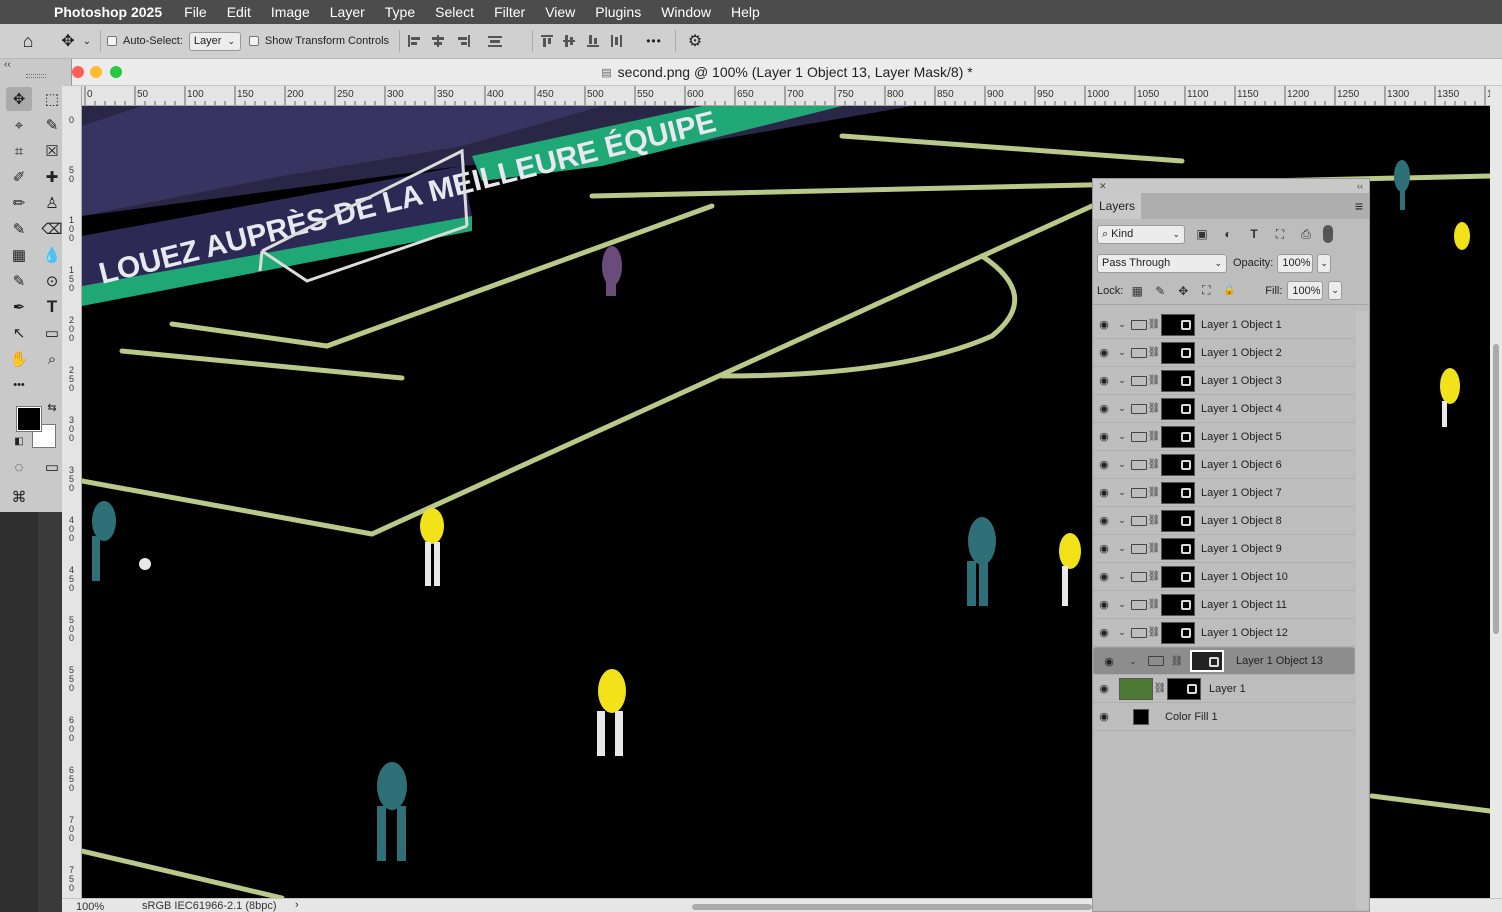  What do you see at coordinates (454, 12) in the screenshot?
I see `menu-select: Select` at bounding box center [454, 12].